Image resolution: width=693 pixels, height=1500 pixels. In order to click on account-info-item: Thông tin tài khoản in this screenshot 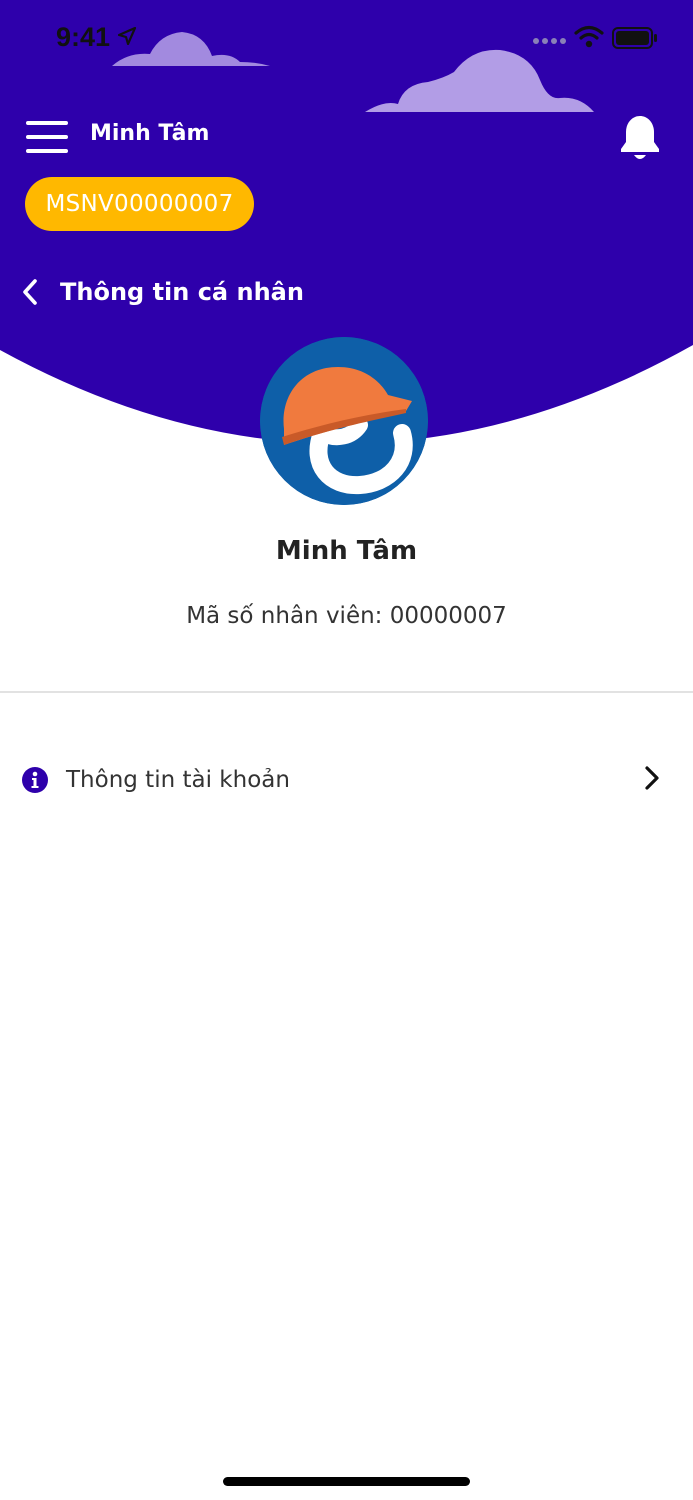, I will do `click(346, 780)`.